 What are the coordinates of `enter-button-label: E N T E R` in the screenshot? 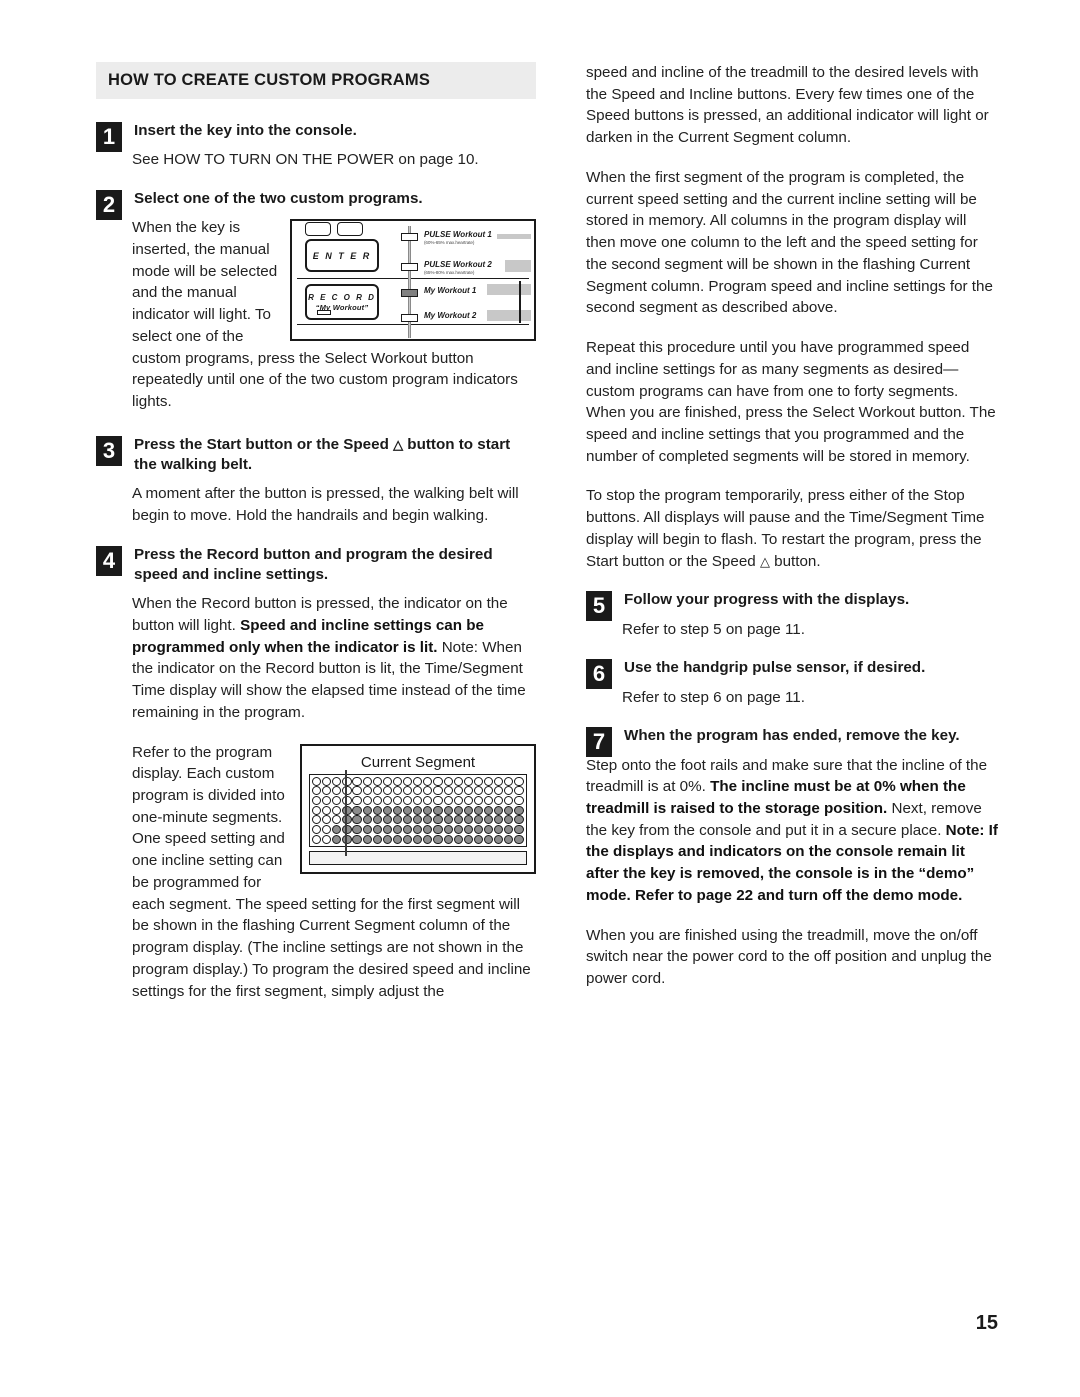 It's located at (342, 255).